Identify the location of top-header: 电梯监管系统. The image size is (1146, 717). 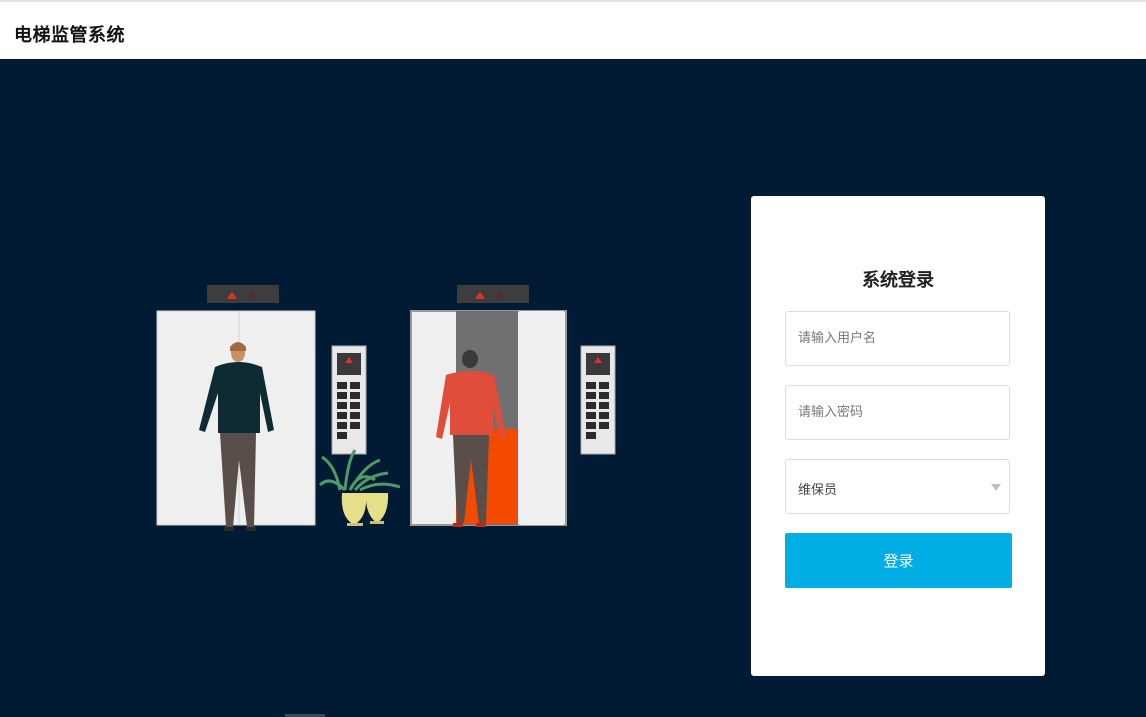
(573, 29).